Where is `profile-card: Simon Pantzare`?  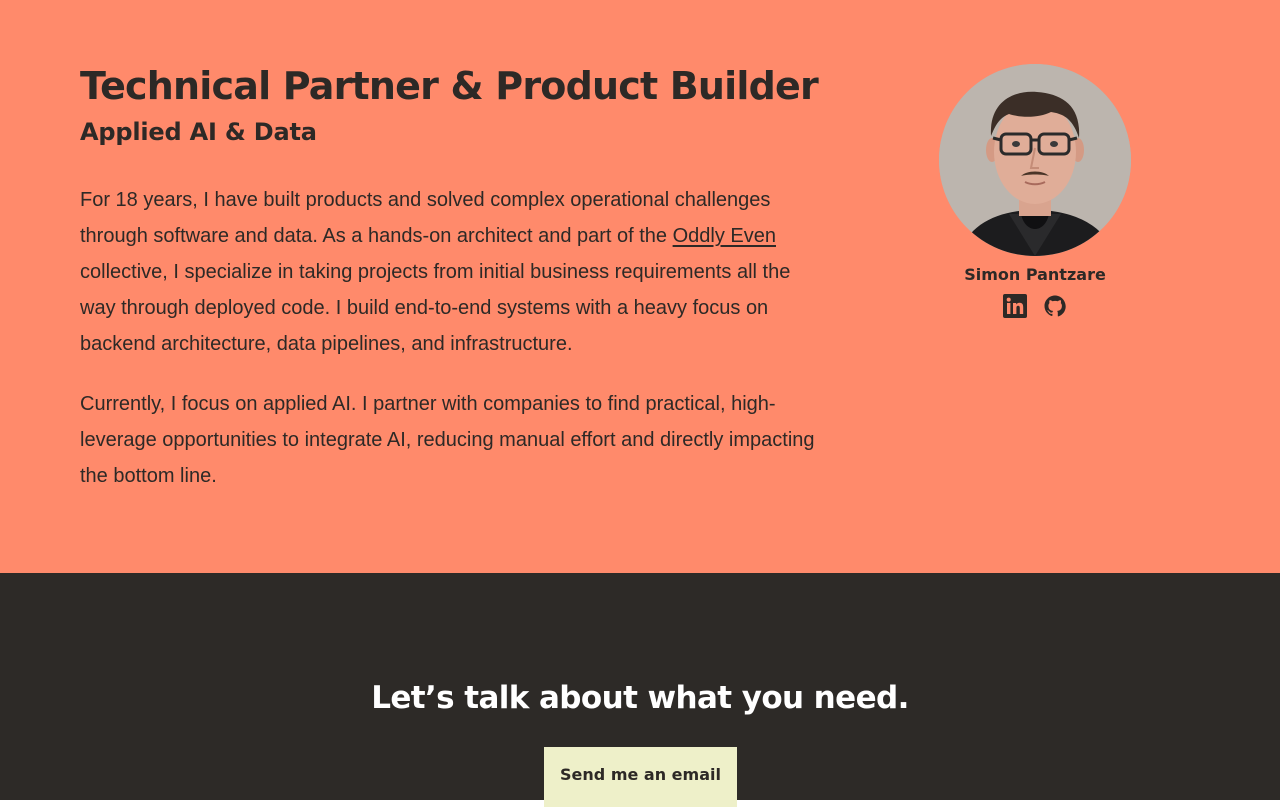 profile-card: Simon Pantzare is located at coordinates (1035, 191).